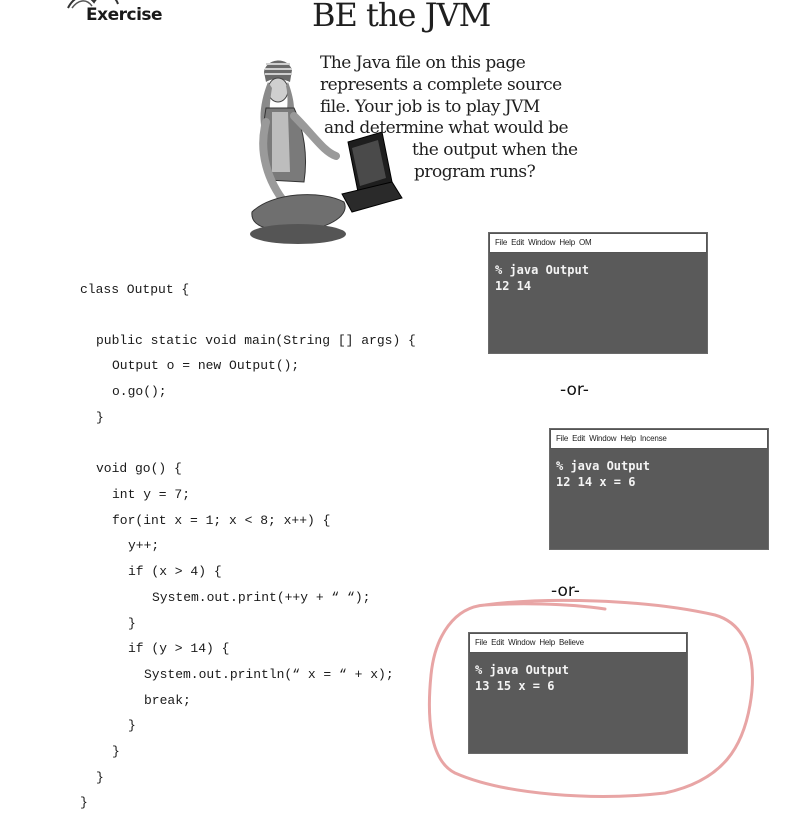 Image resolution: width=812 pixels, height=820 pixels. What do you see at coordinates (446, 128) in the screenshot?
I see `intro-line: and determine what would be` at bounding box center [446, 128].